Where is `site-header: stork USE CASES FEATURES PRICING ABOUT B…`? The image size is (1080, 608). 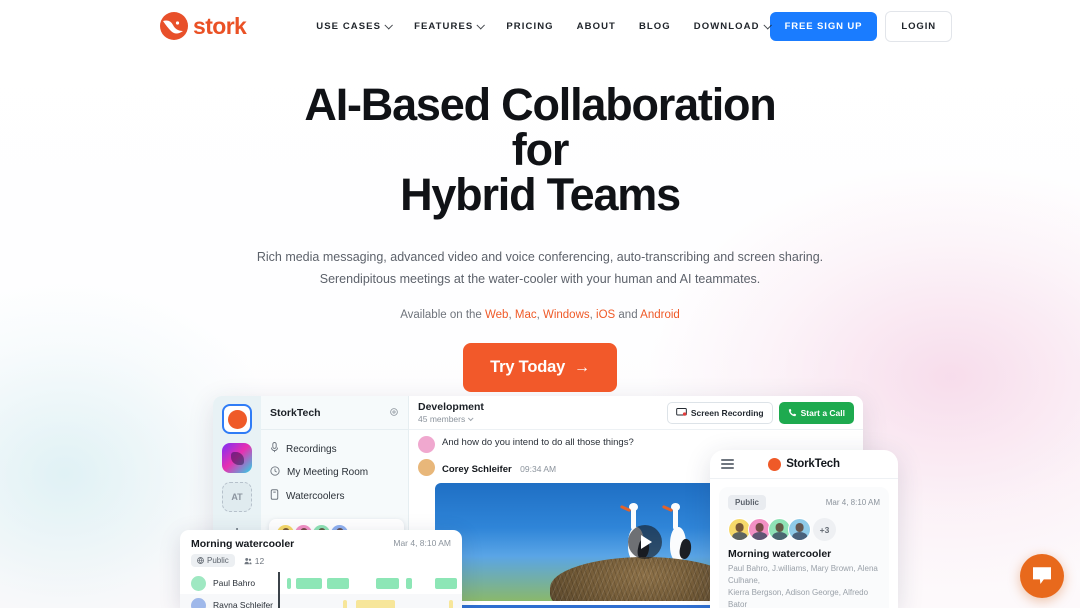 site-header: stork USE CASES FEATURES PRICING ABOUT B… is located at coordinates (540, 26).